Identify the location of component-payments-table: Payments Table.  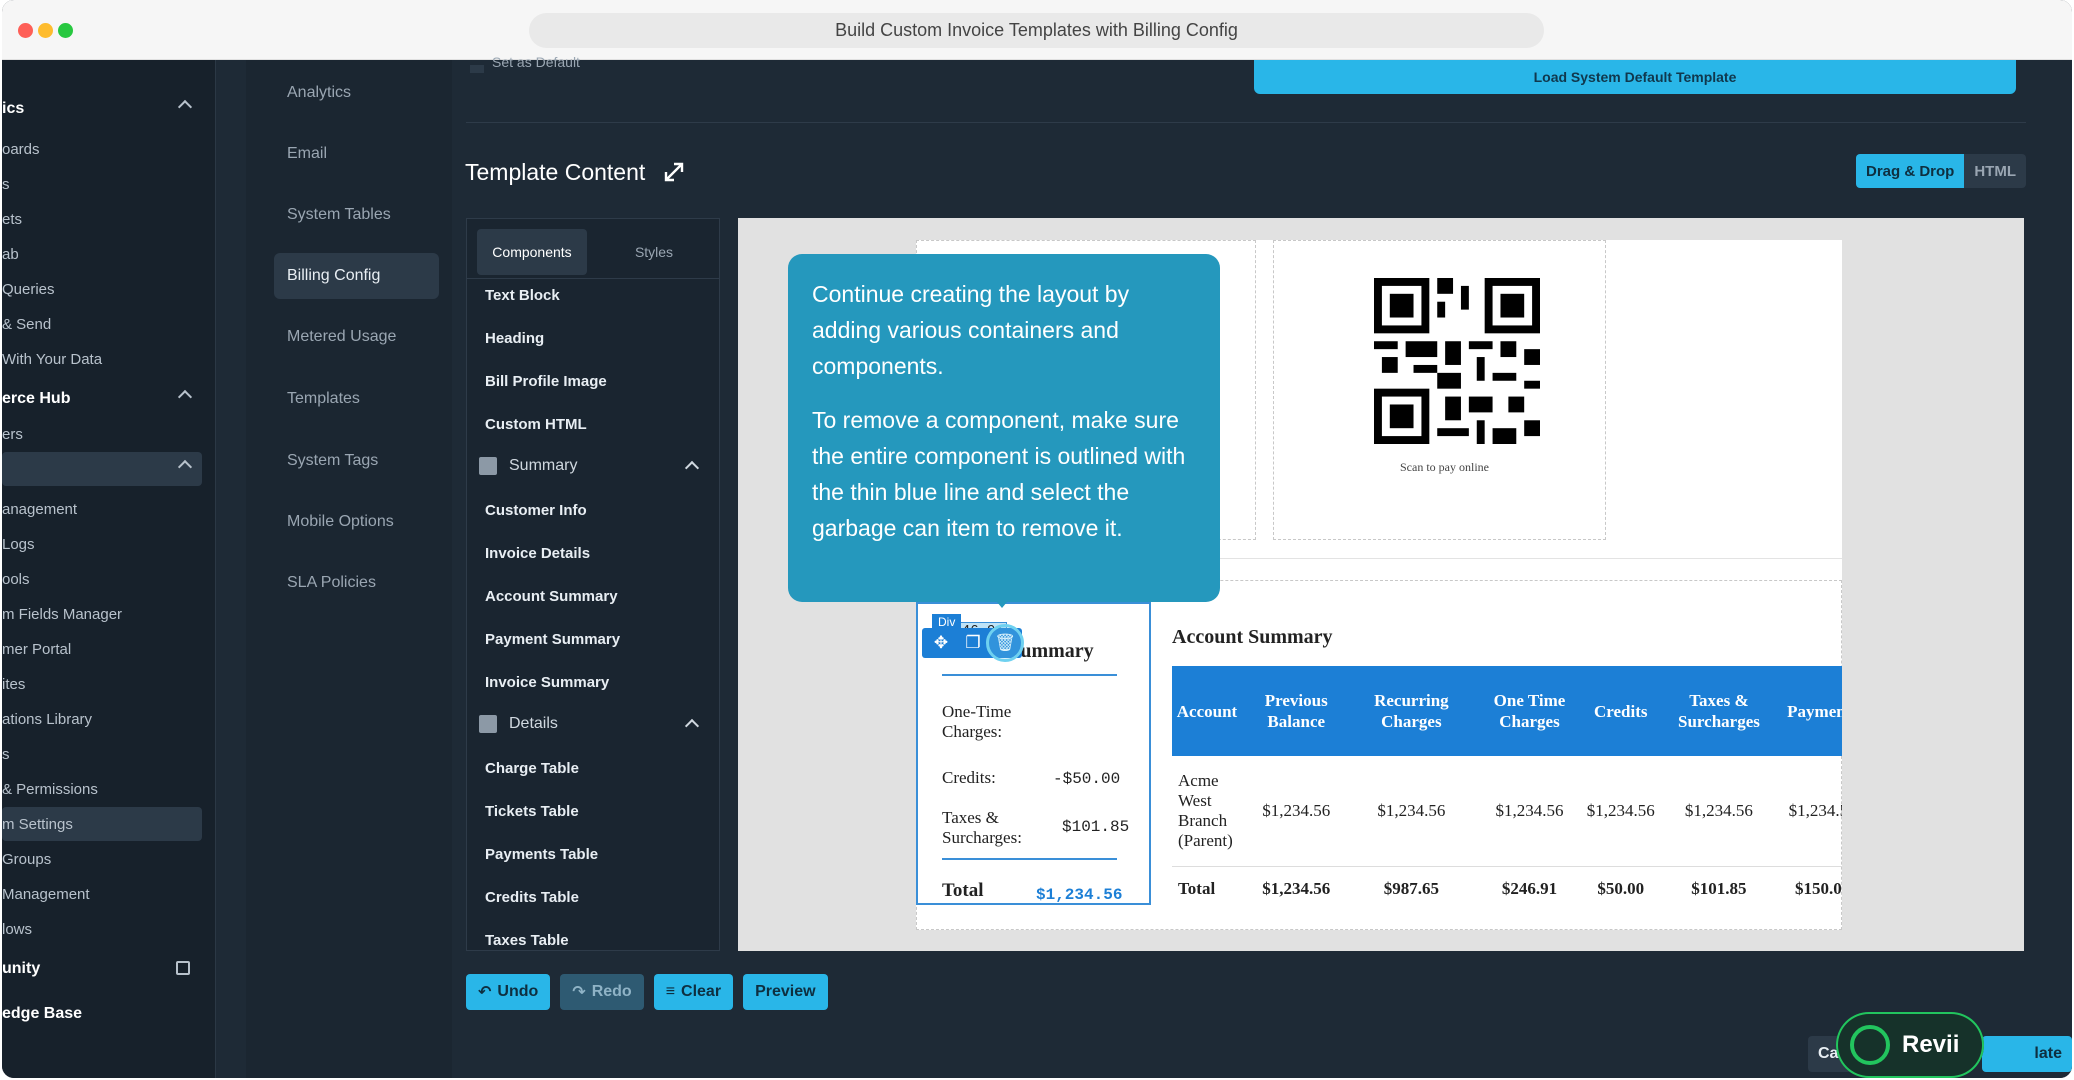
(541, 854).